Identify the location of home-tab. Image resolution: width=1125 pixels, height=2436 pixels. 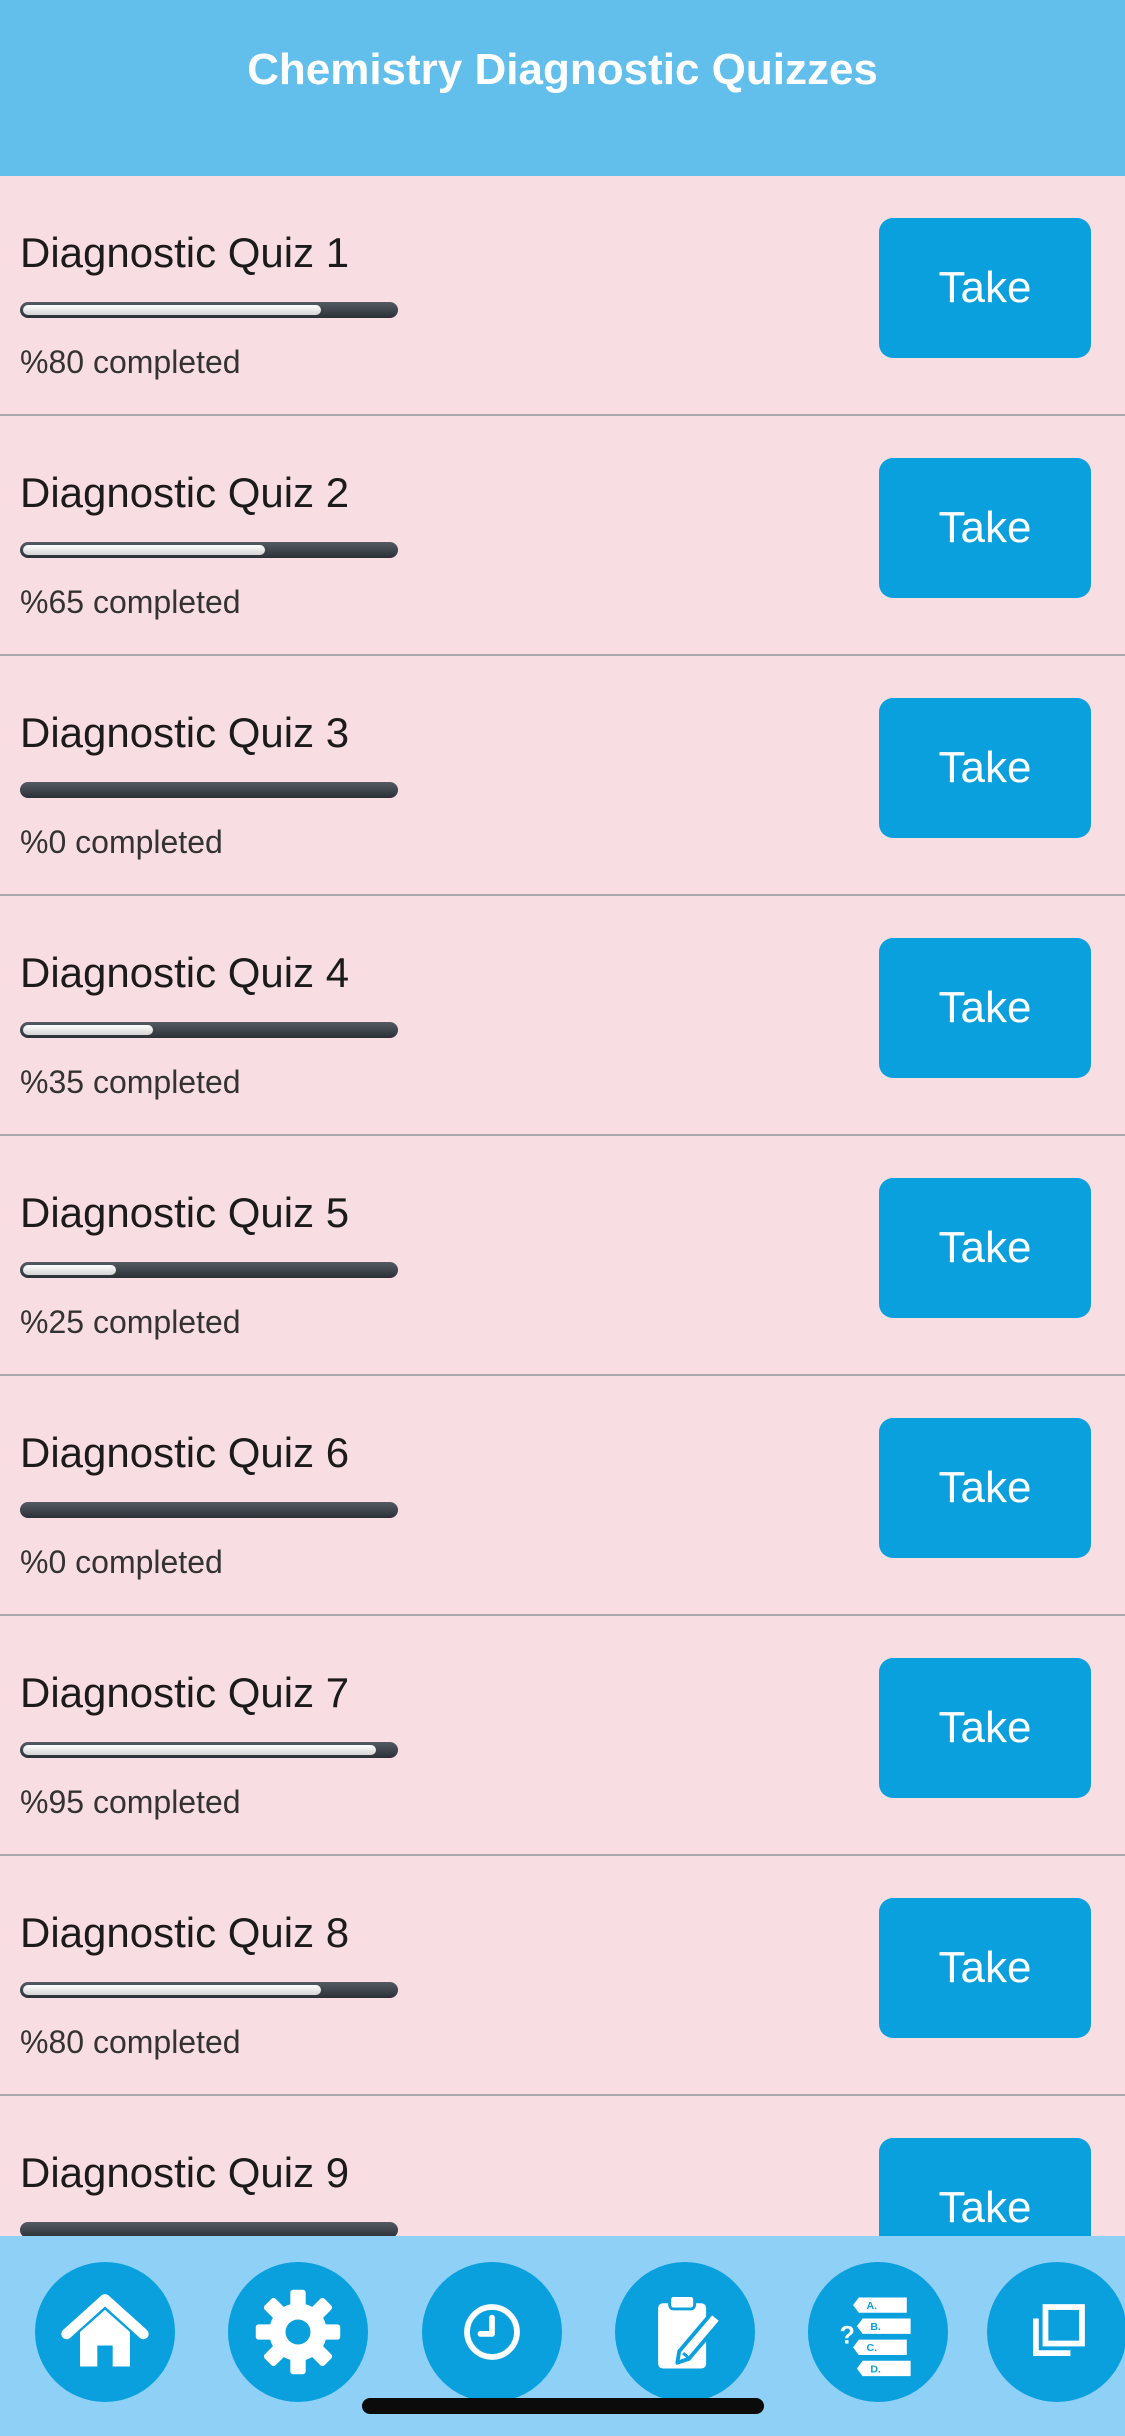
(105, 2332).